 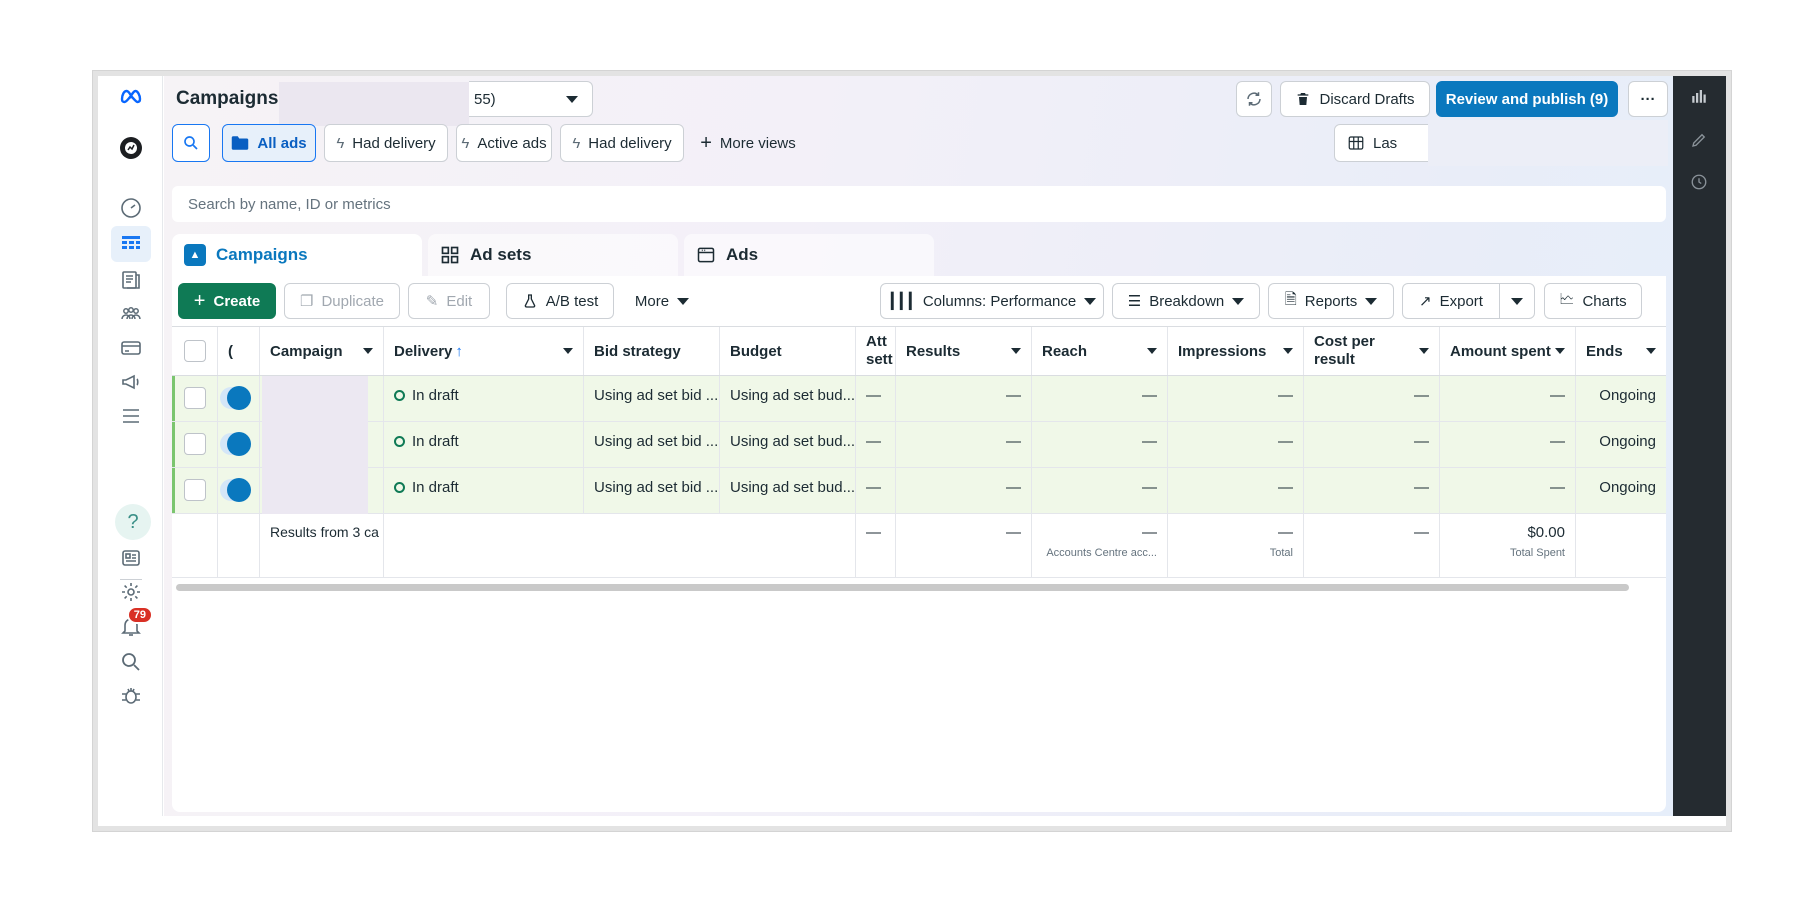 What do you see at coordinates (1537, 553) in the screenshot?
I see `summary-amount-spent-sub: Total Spent` at bounding box center [1537, 553].